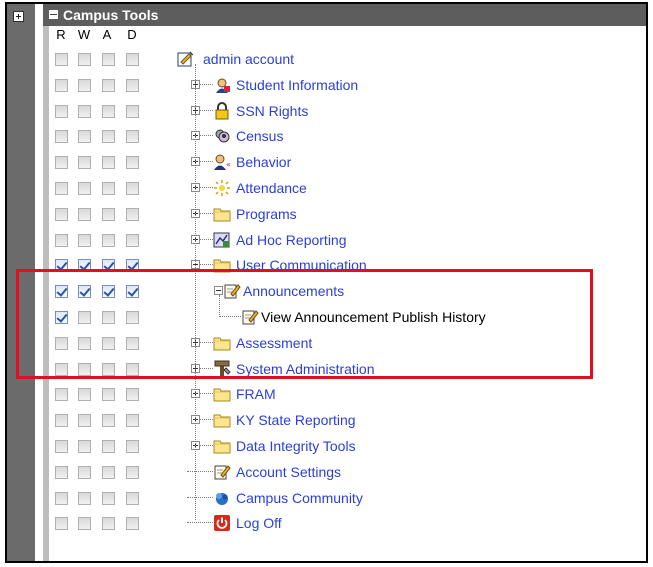  Describe the element at coordinates (222, 188) in the screenshot. I see `attendance-icon` at that location.